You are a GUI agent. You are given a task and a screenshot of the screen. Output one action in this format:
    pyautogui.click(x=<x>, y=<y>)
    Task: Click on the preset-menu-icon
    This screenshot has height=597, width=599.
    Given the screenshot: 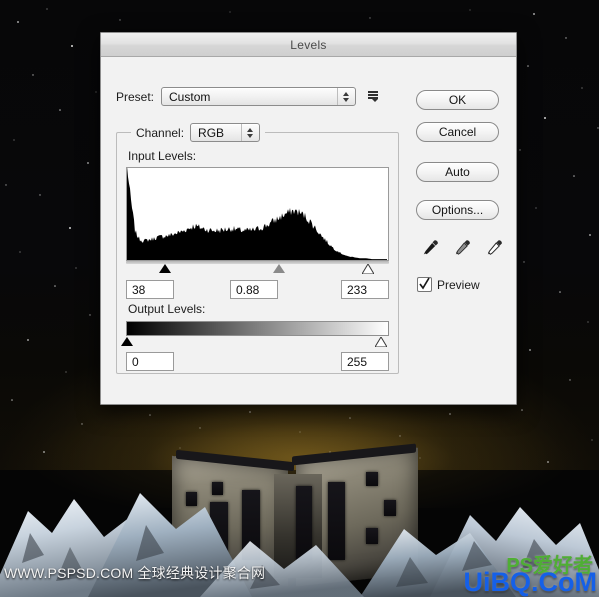 What is the action you would take?
    pyautogui.click(x=373, y=96)
    